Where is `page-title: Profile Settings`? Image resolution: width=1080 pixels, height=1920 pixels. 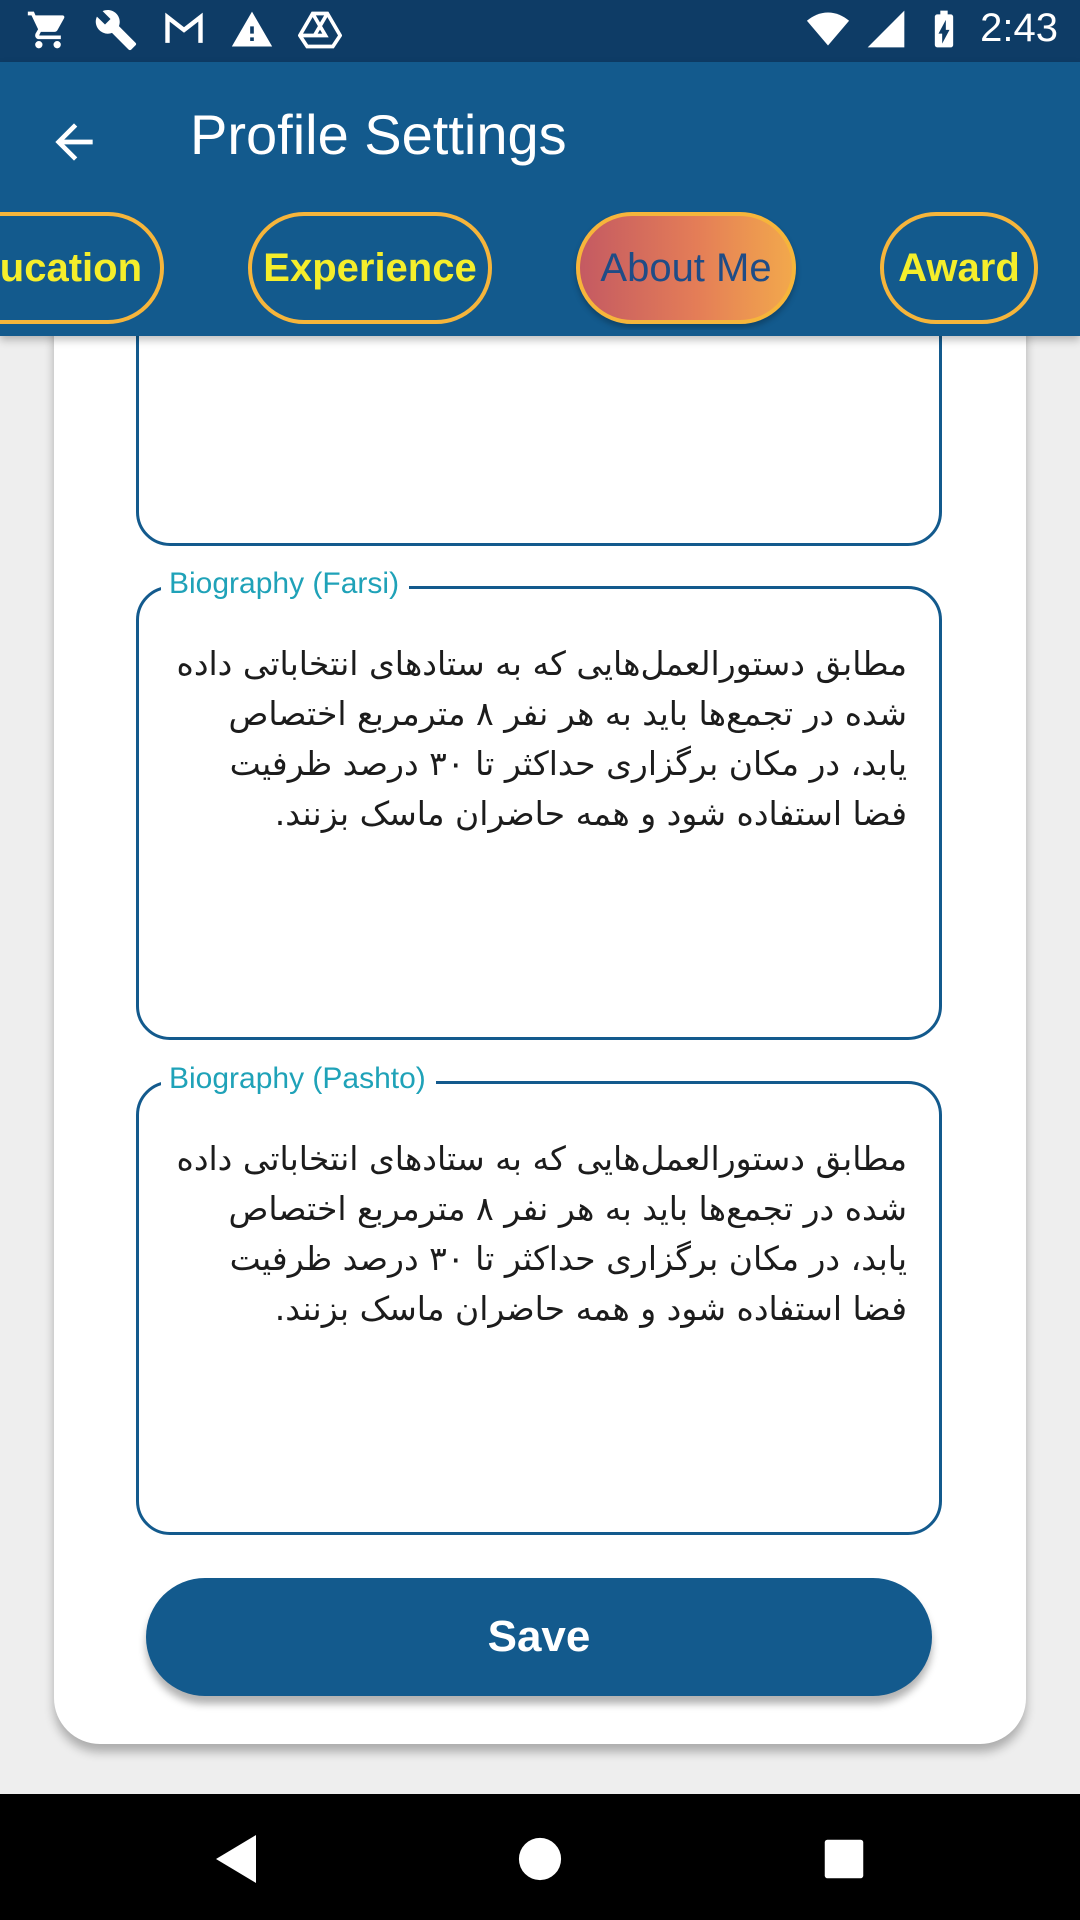
page-title: Profile Settings is located at coordinates (378, 134).